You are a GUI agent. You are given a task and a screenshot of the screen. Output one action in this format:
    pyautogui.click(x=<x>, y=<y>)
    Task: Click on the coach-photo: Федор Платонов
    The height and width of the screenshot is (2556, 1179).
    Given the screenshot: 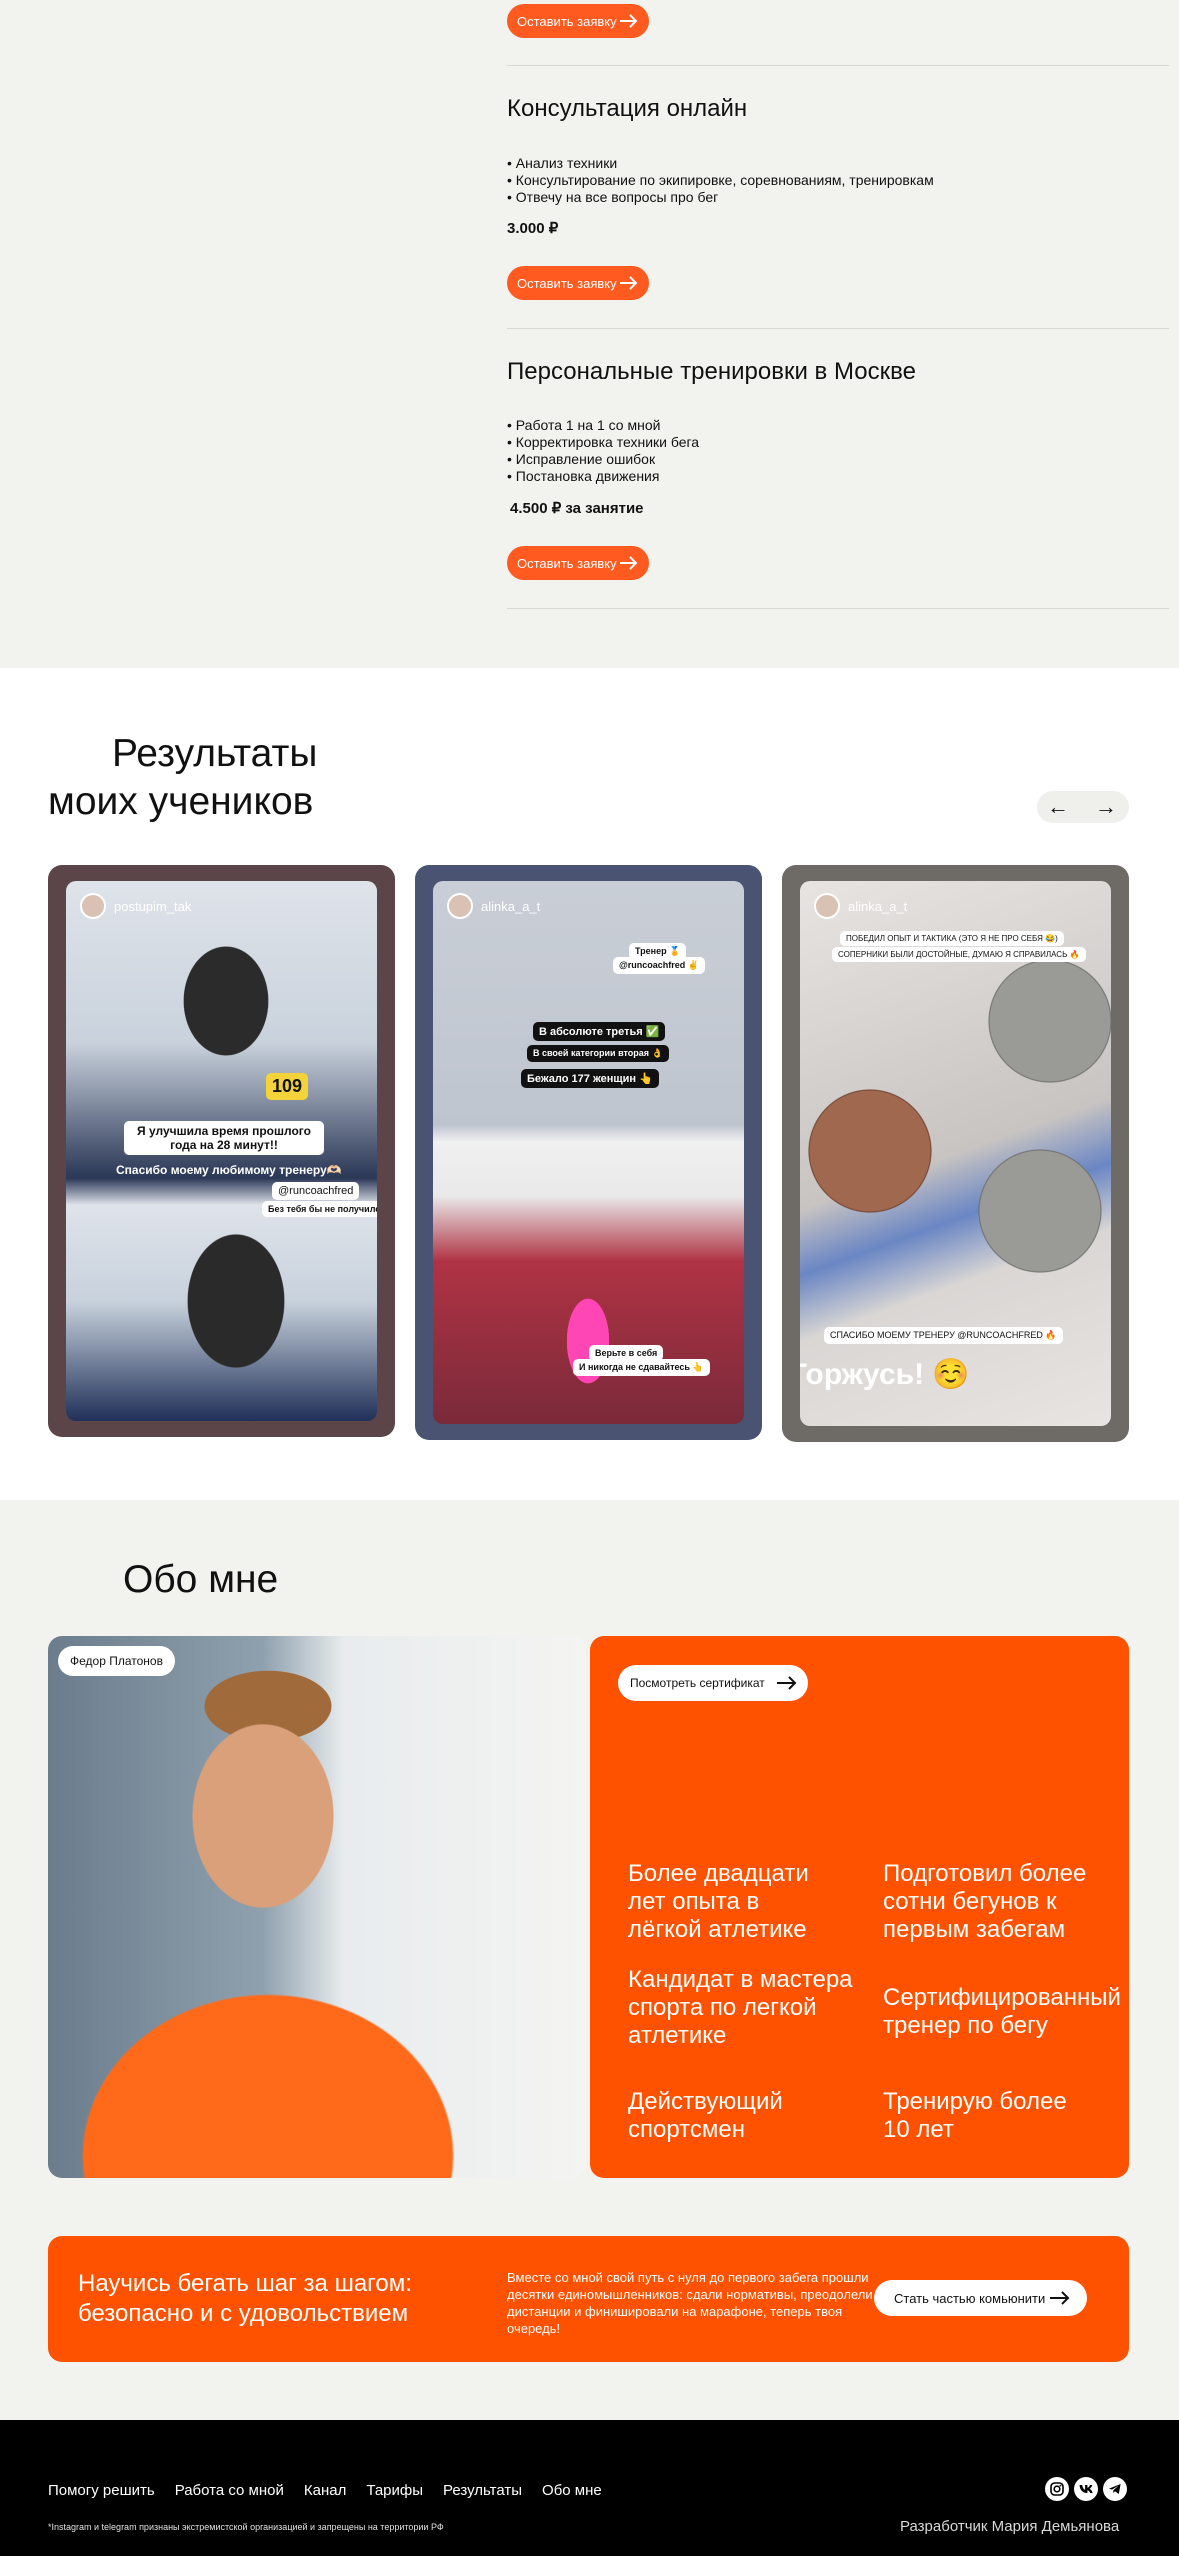 What is the action you would take?
    pyautogui.click(x=317, y=1907)
    